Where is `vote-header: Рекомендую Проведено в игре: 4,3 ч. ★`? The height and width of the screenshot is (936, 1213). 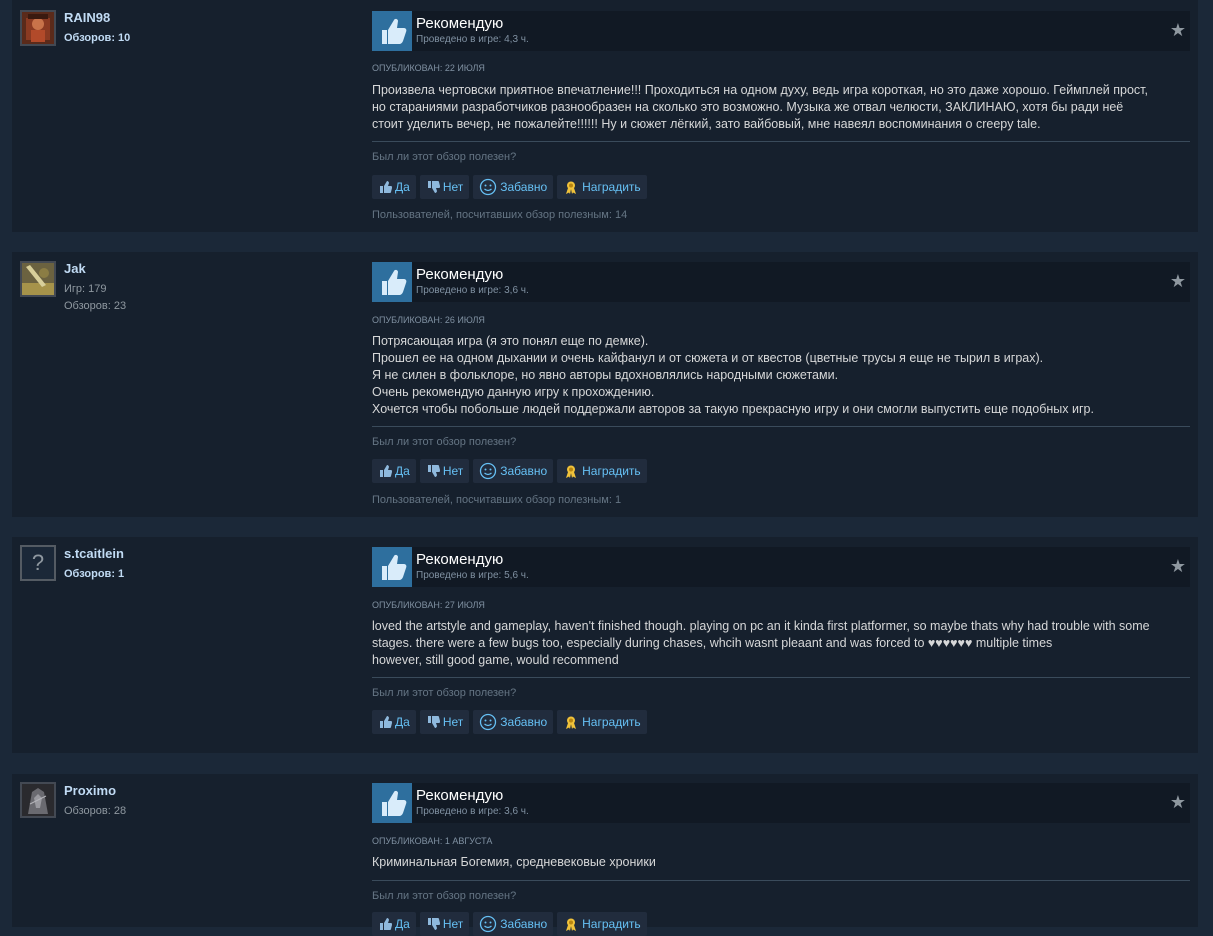 vote-header: Рекомендую Проведено в игре: 4,3 ч. ★ is located at coordinates (781, 31).